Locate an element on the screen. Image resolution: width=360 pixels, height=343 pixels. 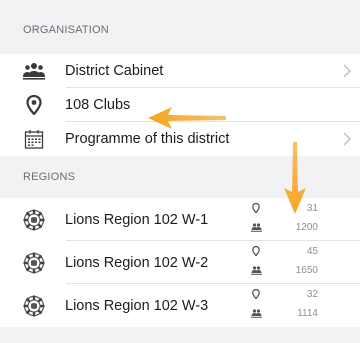
clubs-count: 31 is located at coordinates (312, 208).